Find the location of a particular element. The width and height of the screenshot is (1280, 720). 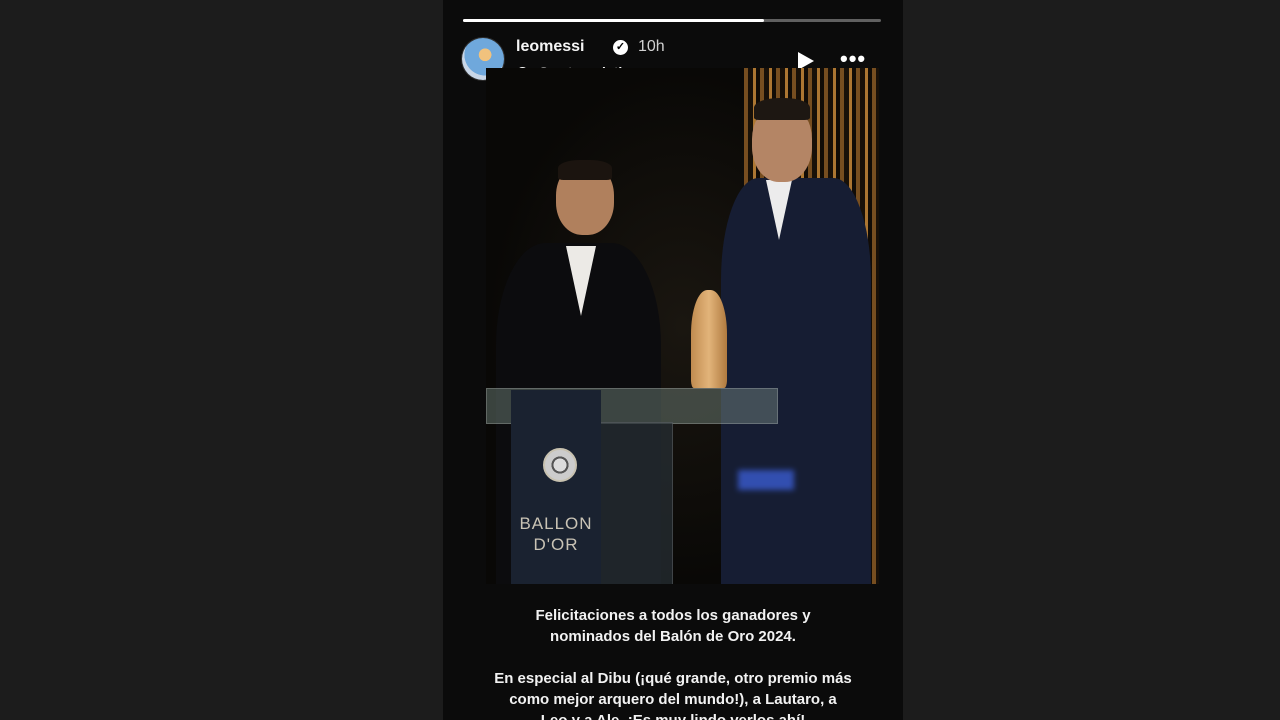

verified-badge-icon: ✓ is located at coordinates (620, 47).